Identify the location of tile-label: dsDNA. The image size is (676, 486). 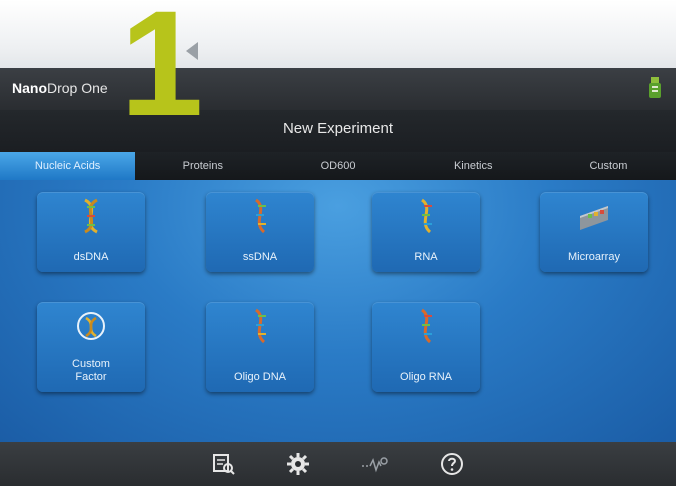
(91, 257).